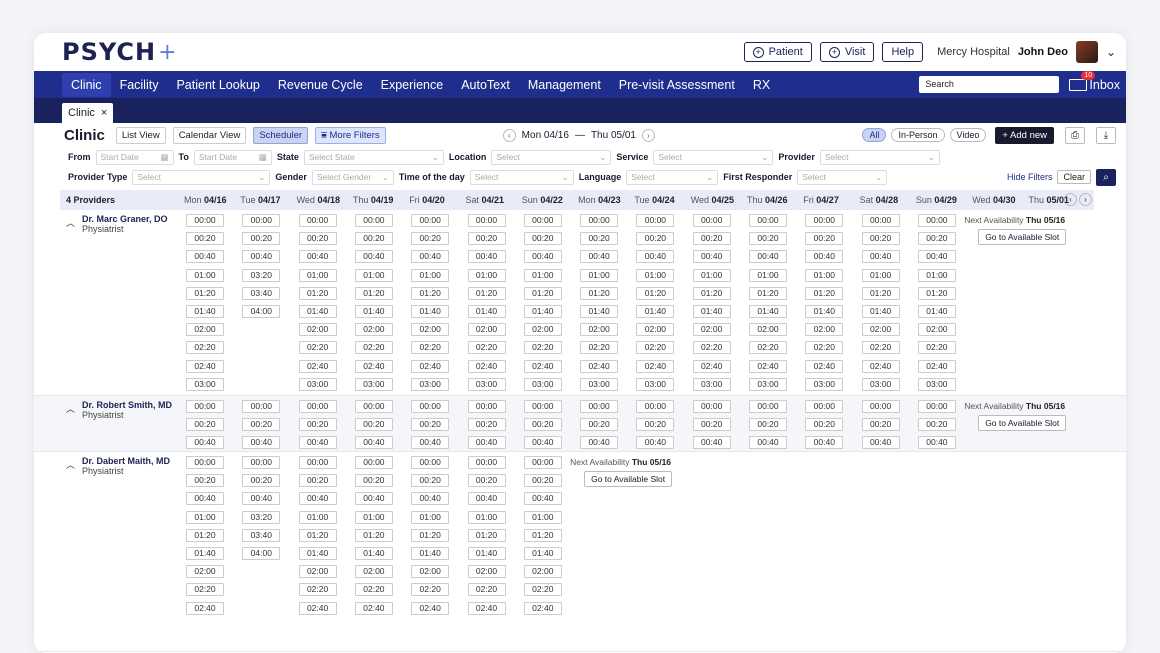 This screenshot has width=1160, height=653. I want to click on language-select: Select ⌄, so click(672, 177).